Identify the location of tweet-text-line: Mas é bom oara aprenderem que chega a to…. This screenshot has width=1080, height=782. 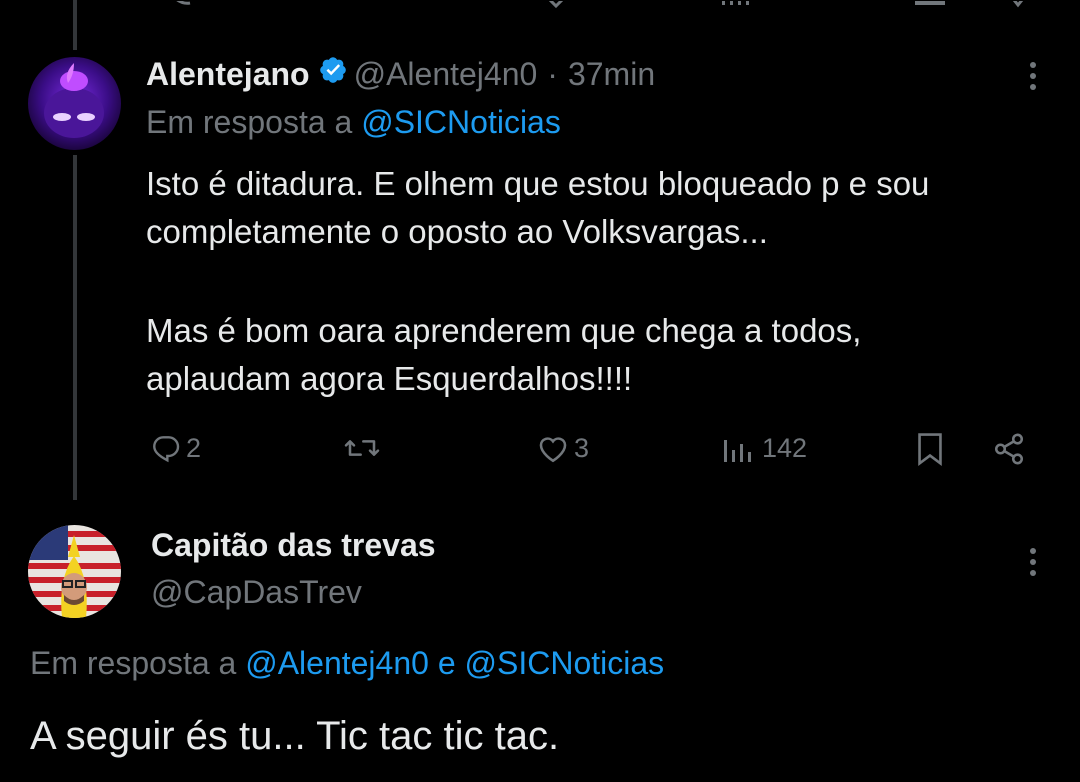
(504, 330).